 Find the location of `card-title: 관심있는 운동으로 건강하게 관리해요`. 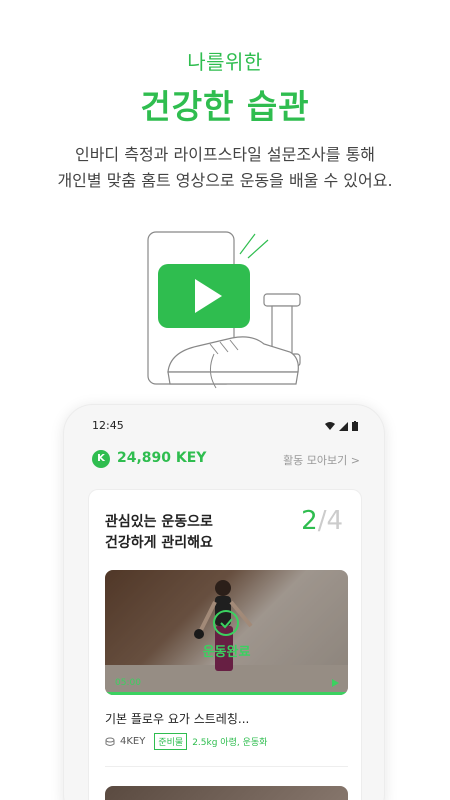

card-title: 관심있는 운동으로 건강하게 관리해요 is located at coordinates (159, 533).